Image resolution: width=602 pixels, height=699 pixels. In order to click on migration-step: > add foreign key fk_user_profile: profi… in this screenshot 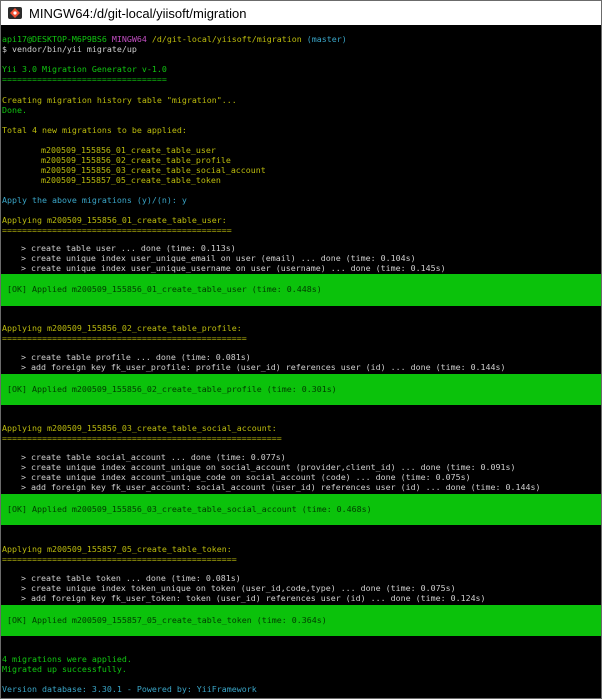, I will do `click(263, 367)`.